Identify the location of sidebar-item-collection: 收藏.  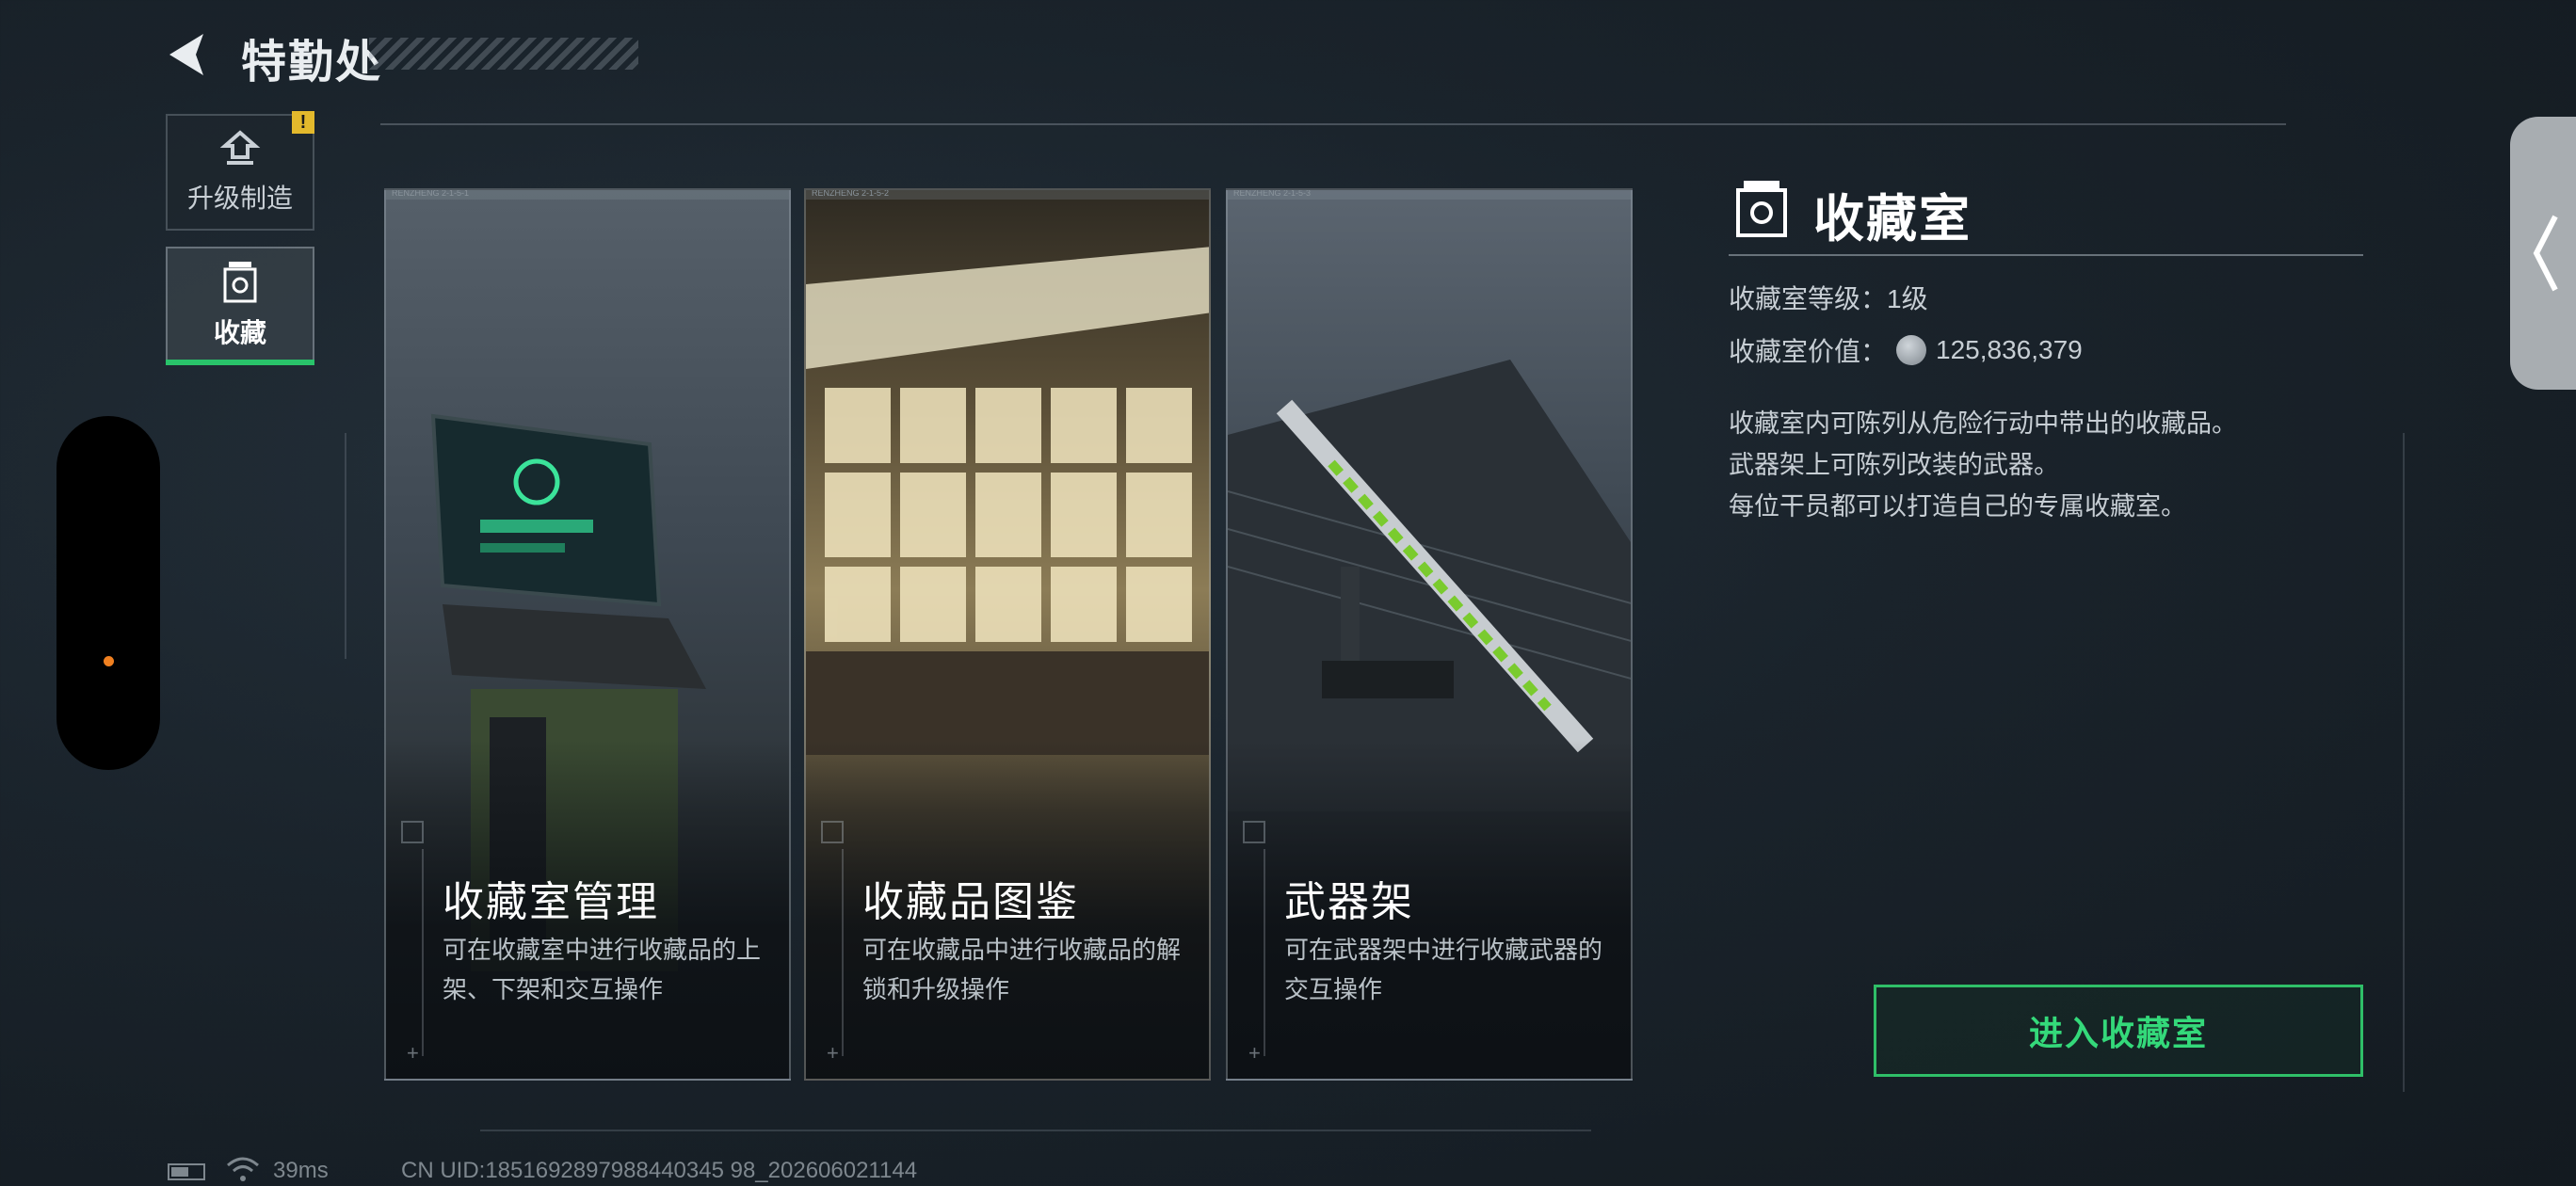
(240, 306).